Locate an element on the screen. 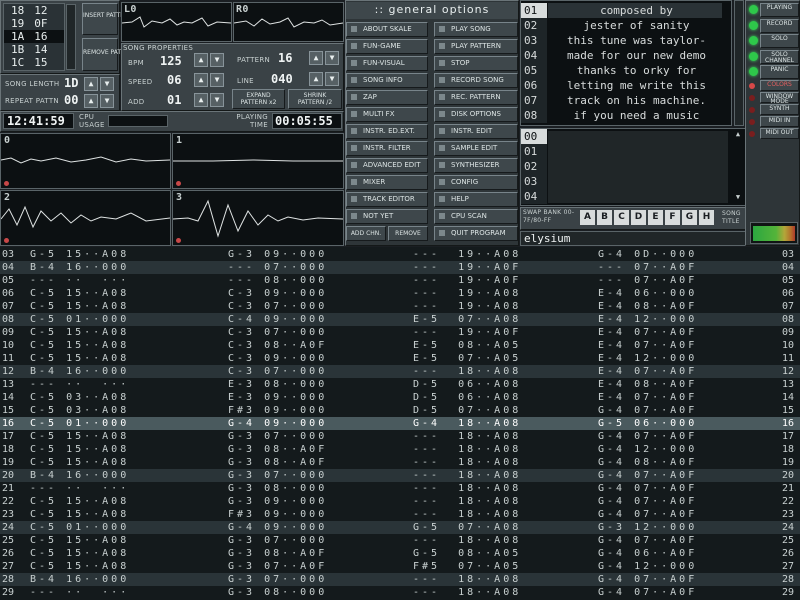  bank-button-g: G is located at coordinates (689, 217).